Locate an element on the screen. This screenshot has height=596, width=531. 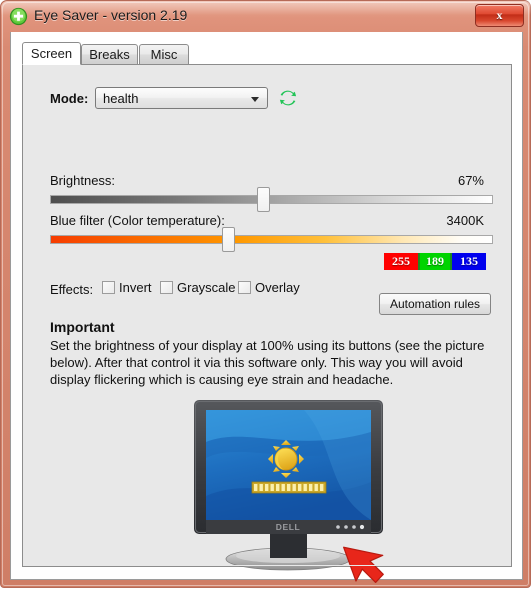
checkbox-grayscale: Grayscale is located at coordinates (198, 287).